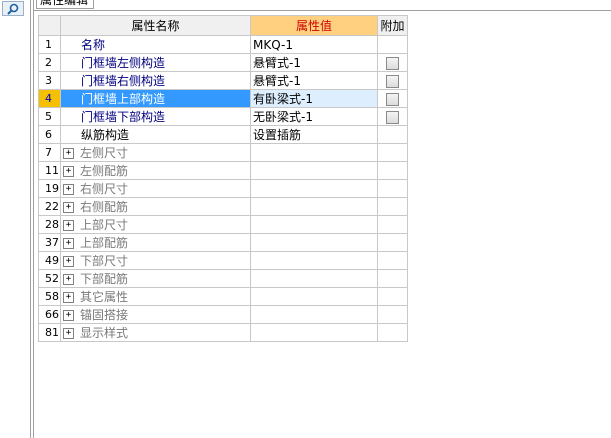 The width and height of the screenshot is (611, 438). I want to click on row-number: 3, so click(49, 80).